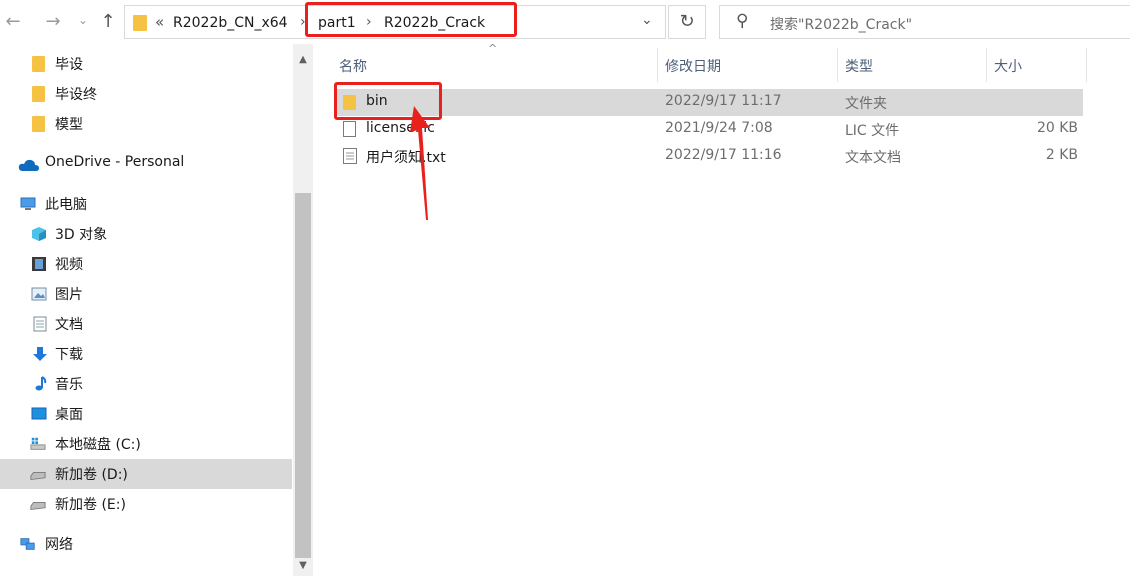 Image resolution: width=1130 pixels, height=576 pixels. I want to click on file-type: LIC 文件, so click(872, 131).